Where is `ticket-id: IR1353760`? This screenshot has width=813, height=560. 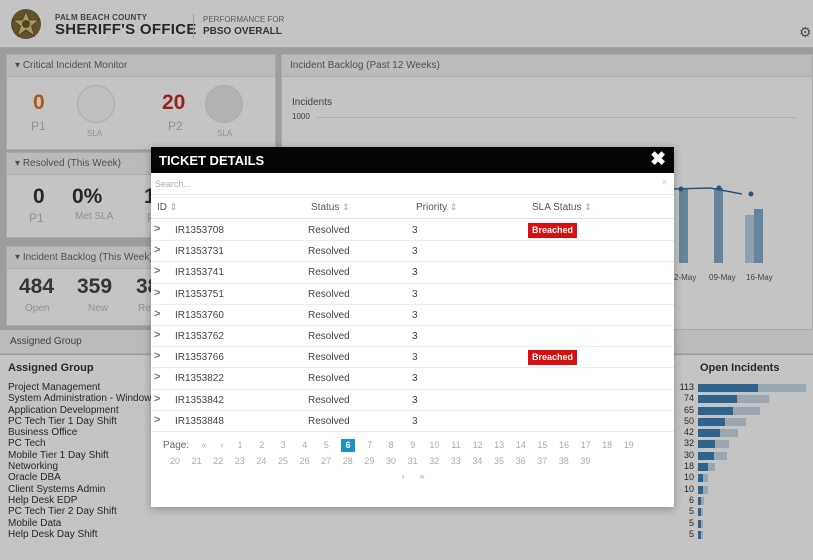
ticket-id: IR1353760 is located at coordinates (199, 315).